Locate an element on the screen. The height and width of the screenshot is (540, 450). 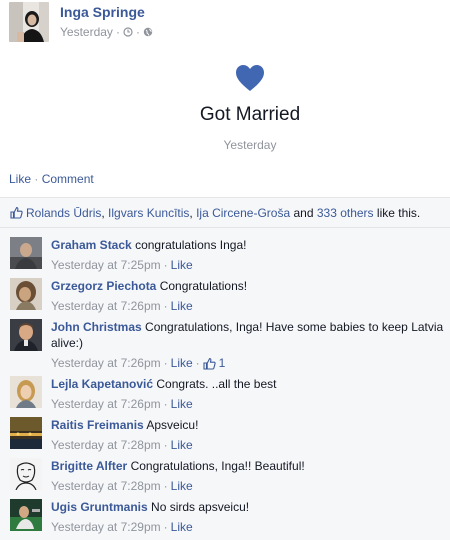
comment-like-count: 1 is located at coordinates (222, 363).